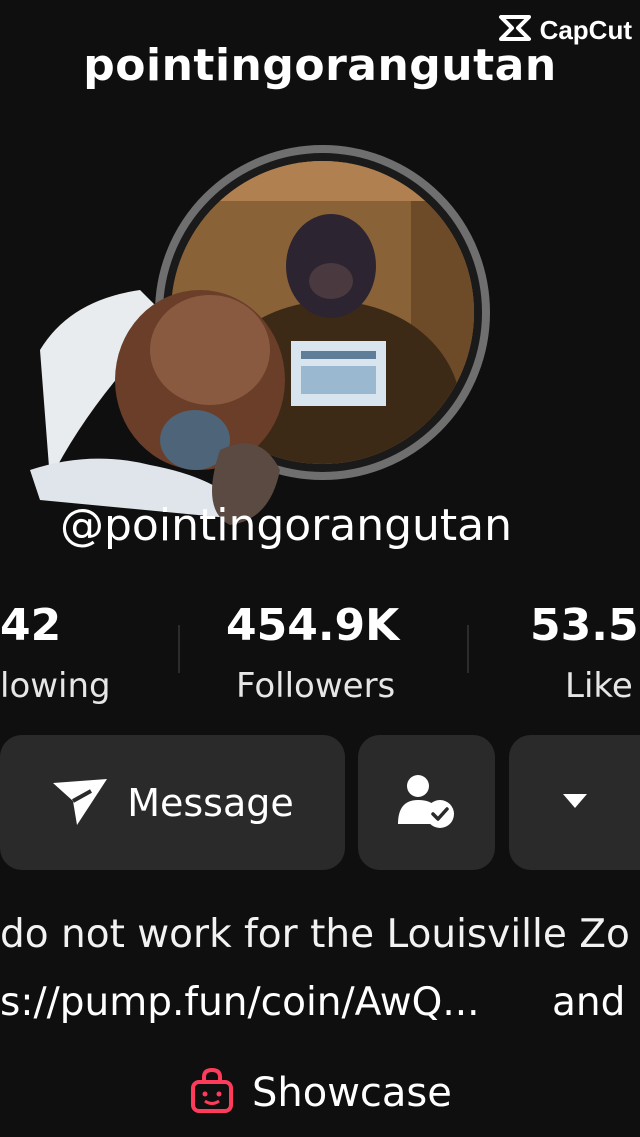 The width and height of the screenshot is (640, 1137). I want to click on showcase-label: Showcase, so click(352, 1093).